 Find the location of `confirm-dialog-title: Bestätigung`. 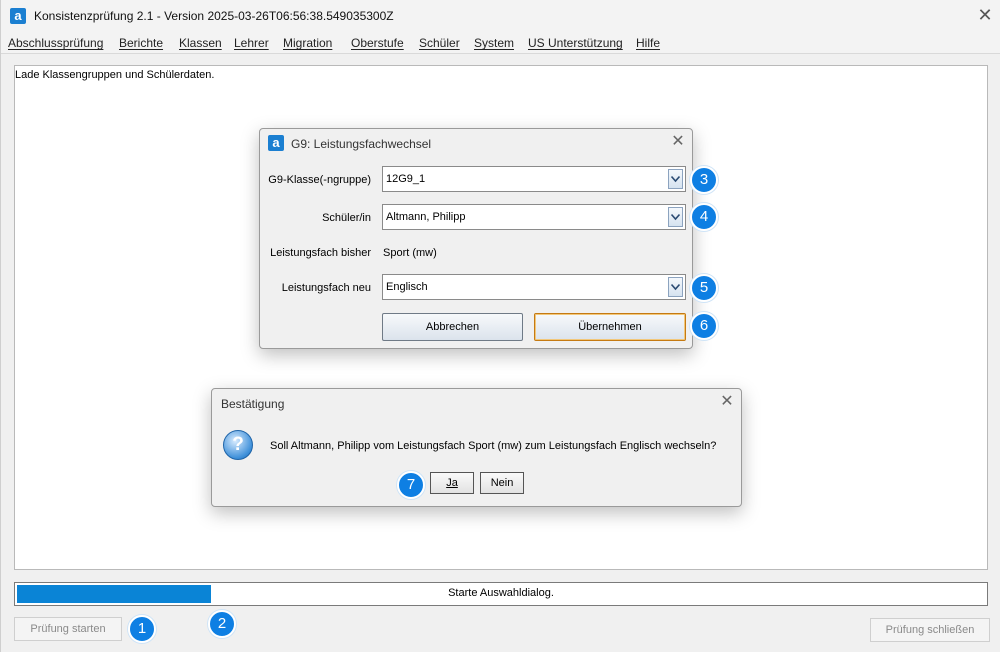

confirm-dialog-title: Bestätigung is located at coordinates (253, 404).